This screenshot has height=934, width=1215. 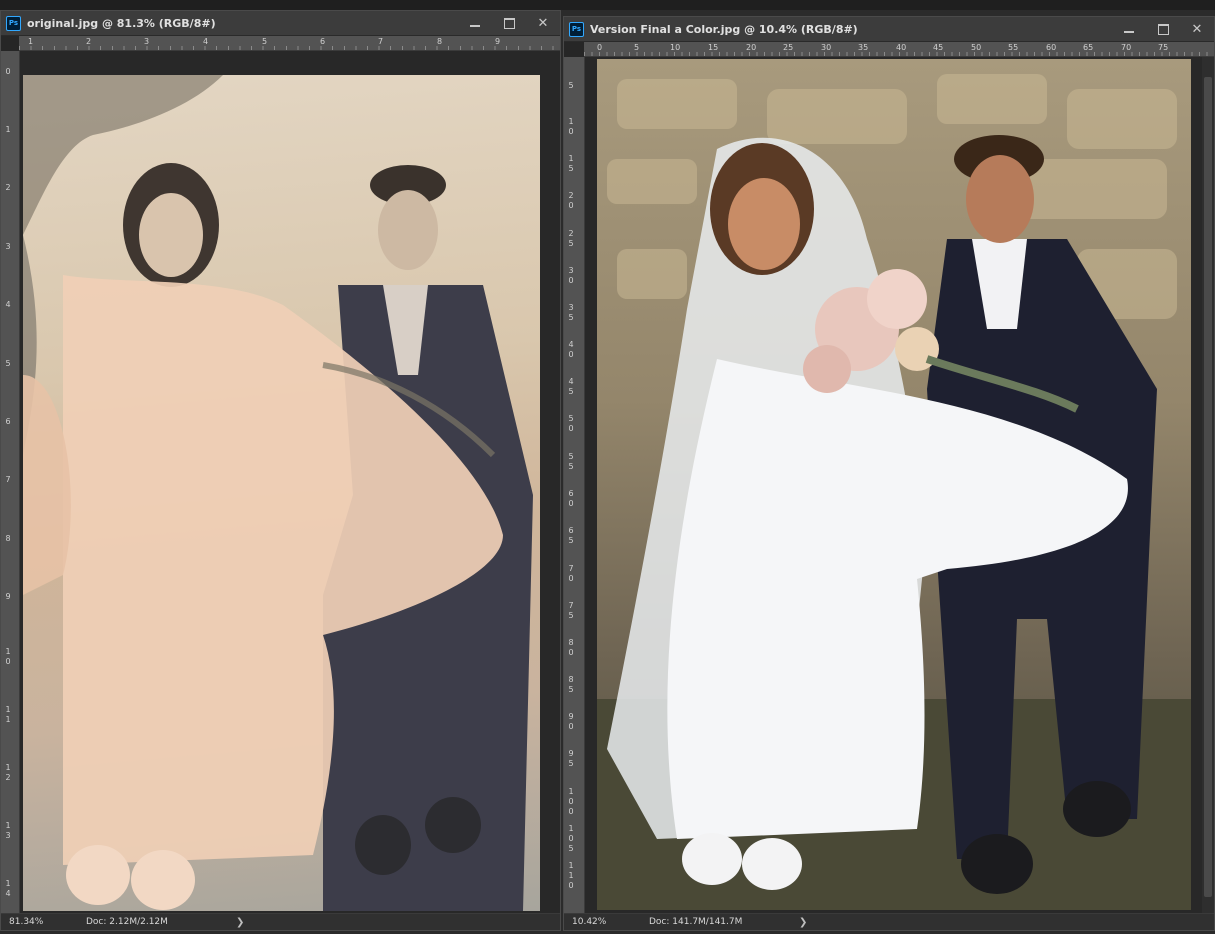 I want to click on ruler-label: 11, so click(x=8, y=714).